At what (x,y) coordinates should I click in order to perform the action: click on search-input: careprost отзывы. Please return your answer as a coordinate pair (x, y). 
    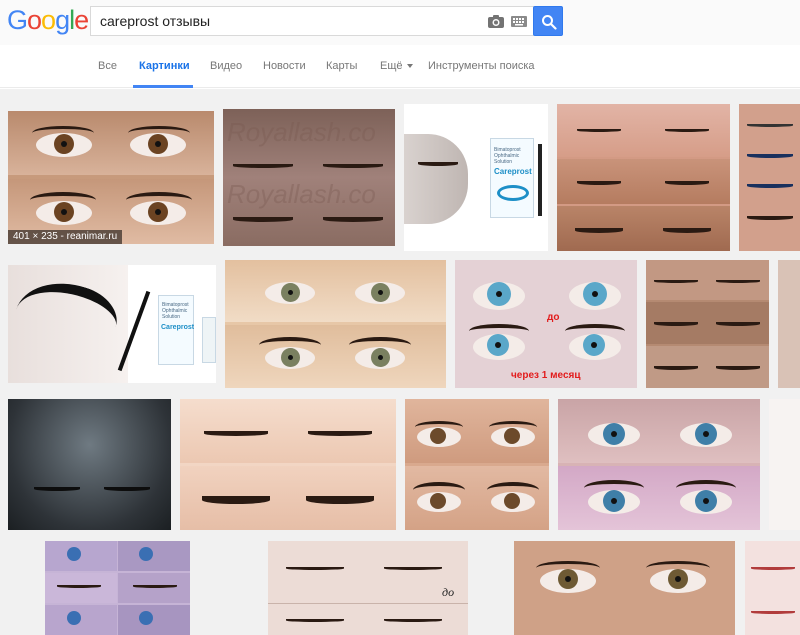
    Looking at the image, I should click on (155, 21).